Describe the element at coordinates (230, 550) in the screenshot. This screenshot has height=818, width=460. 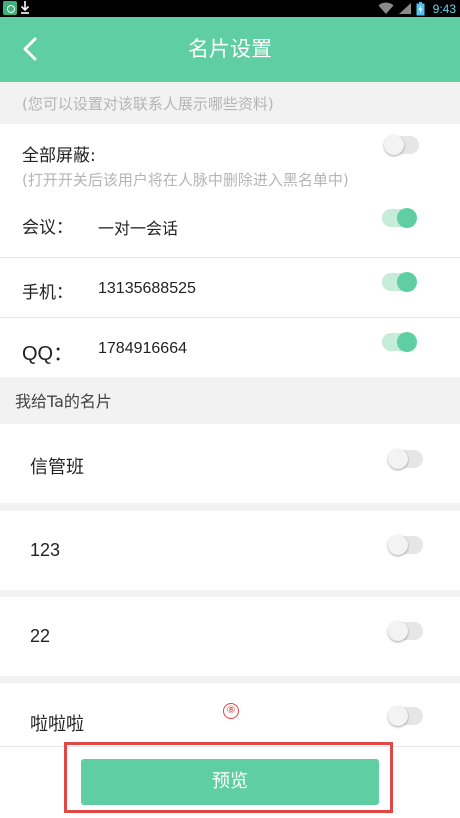
I see `card-row: 123` at that location.